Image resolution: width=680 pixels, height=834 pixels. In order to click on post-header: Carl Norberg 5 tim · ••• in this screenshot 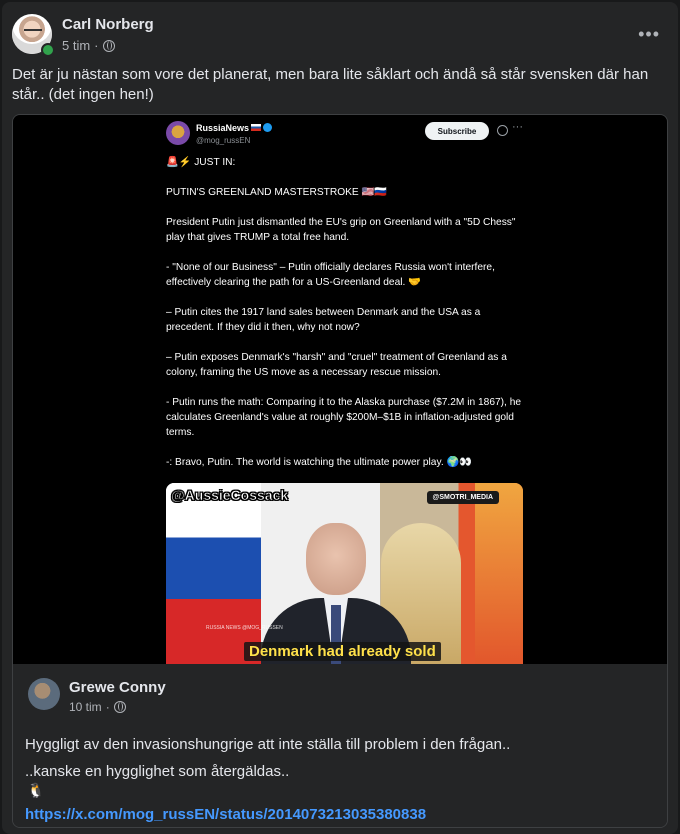, I will do `click(340, 36)`.